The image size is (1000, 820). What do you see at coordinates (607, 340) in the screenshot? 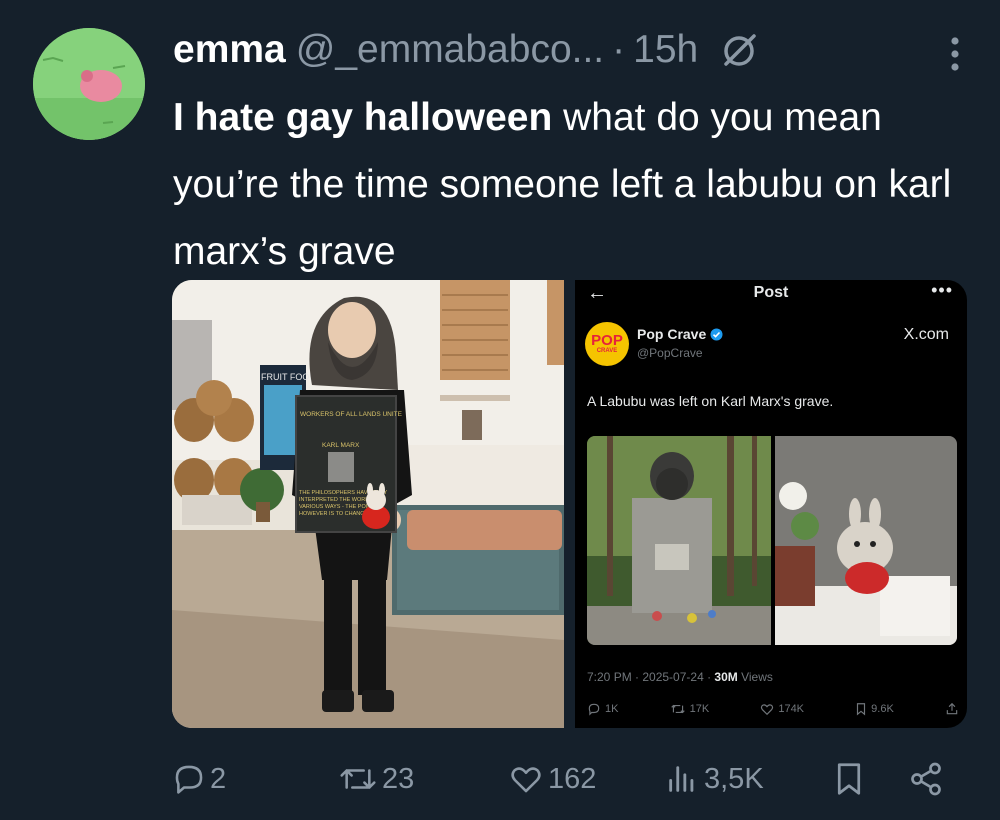
I see `popcrave-avatar-top: POP` at bounding box center [607, 340].